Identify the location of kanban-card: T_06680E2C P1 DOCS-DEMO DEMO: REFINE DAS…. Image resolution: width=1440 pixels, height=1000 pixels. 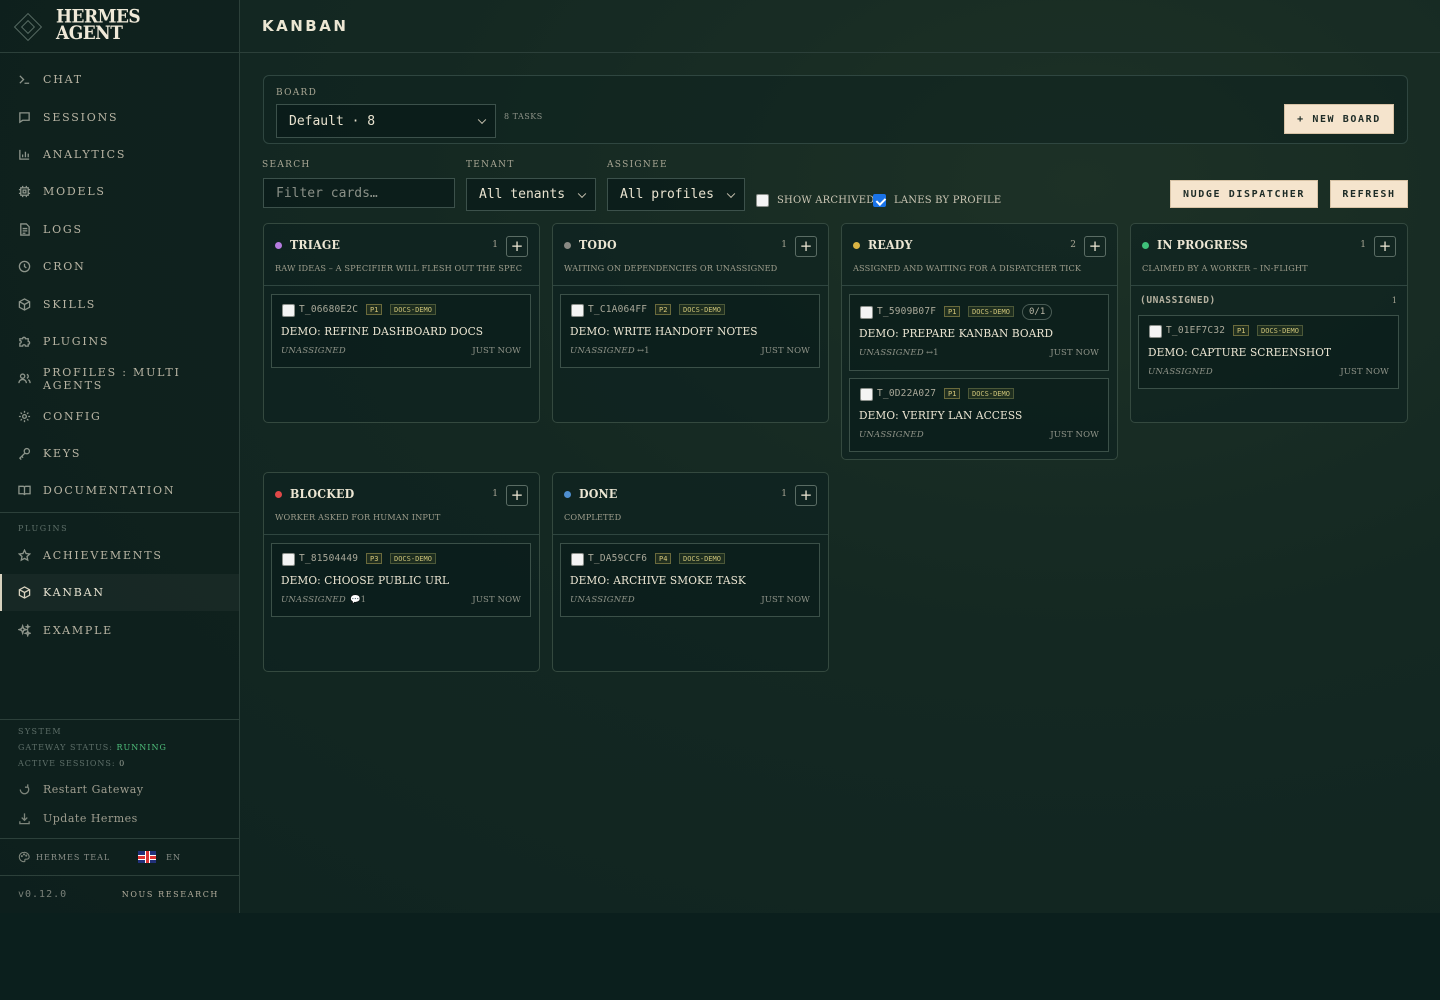
(401, 331).